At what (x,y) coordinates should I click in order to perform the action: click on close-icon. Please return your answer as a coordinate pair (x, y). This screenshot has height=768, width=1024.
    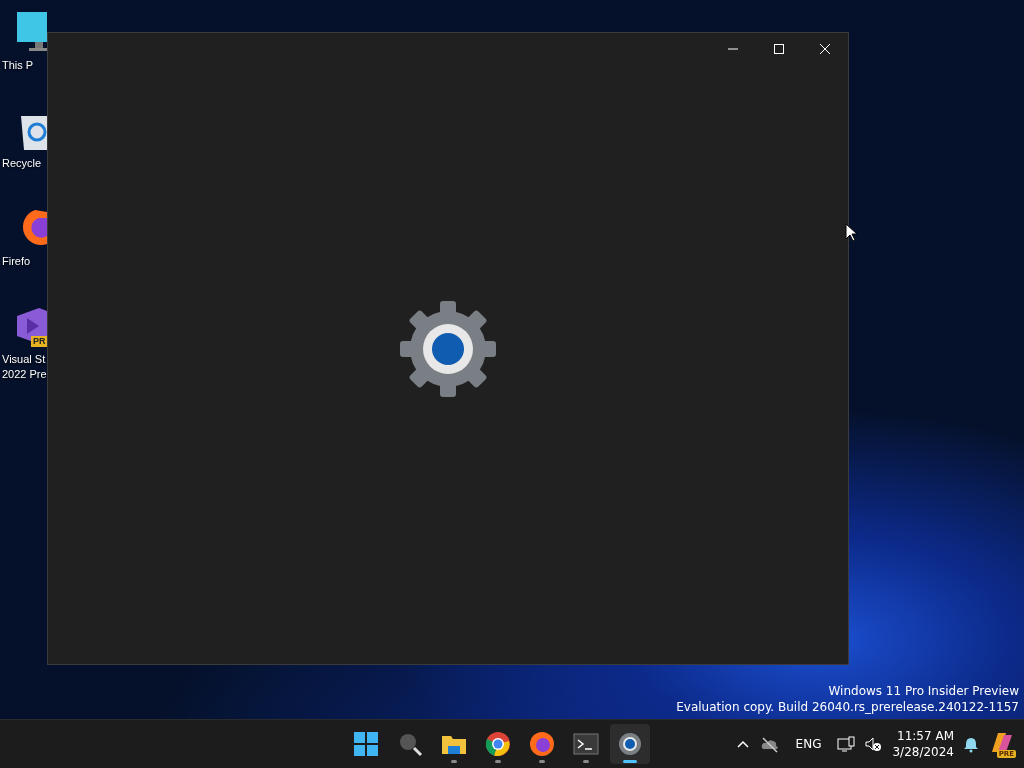
    Looking at the image, I should click on (825, 49).